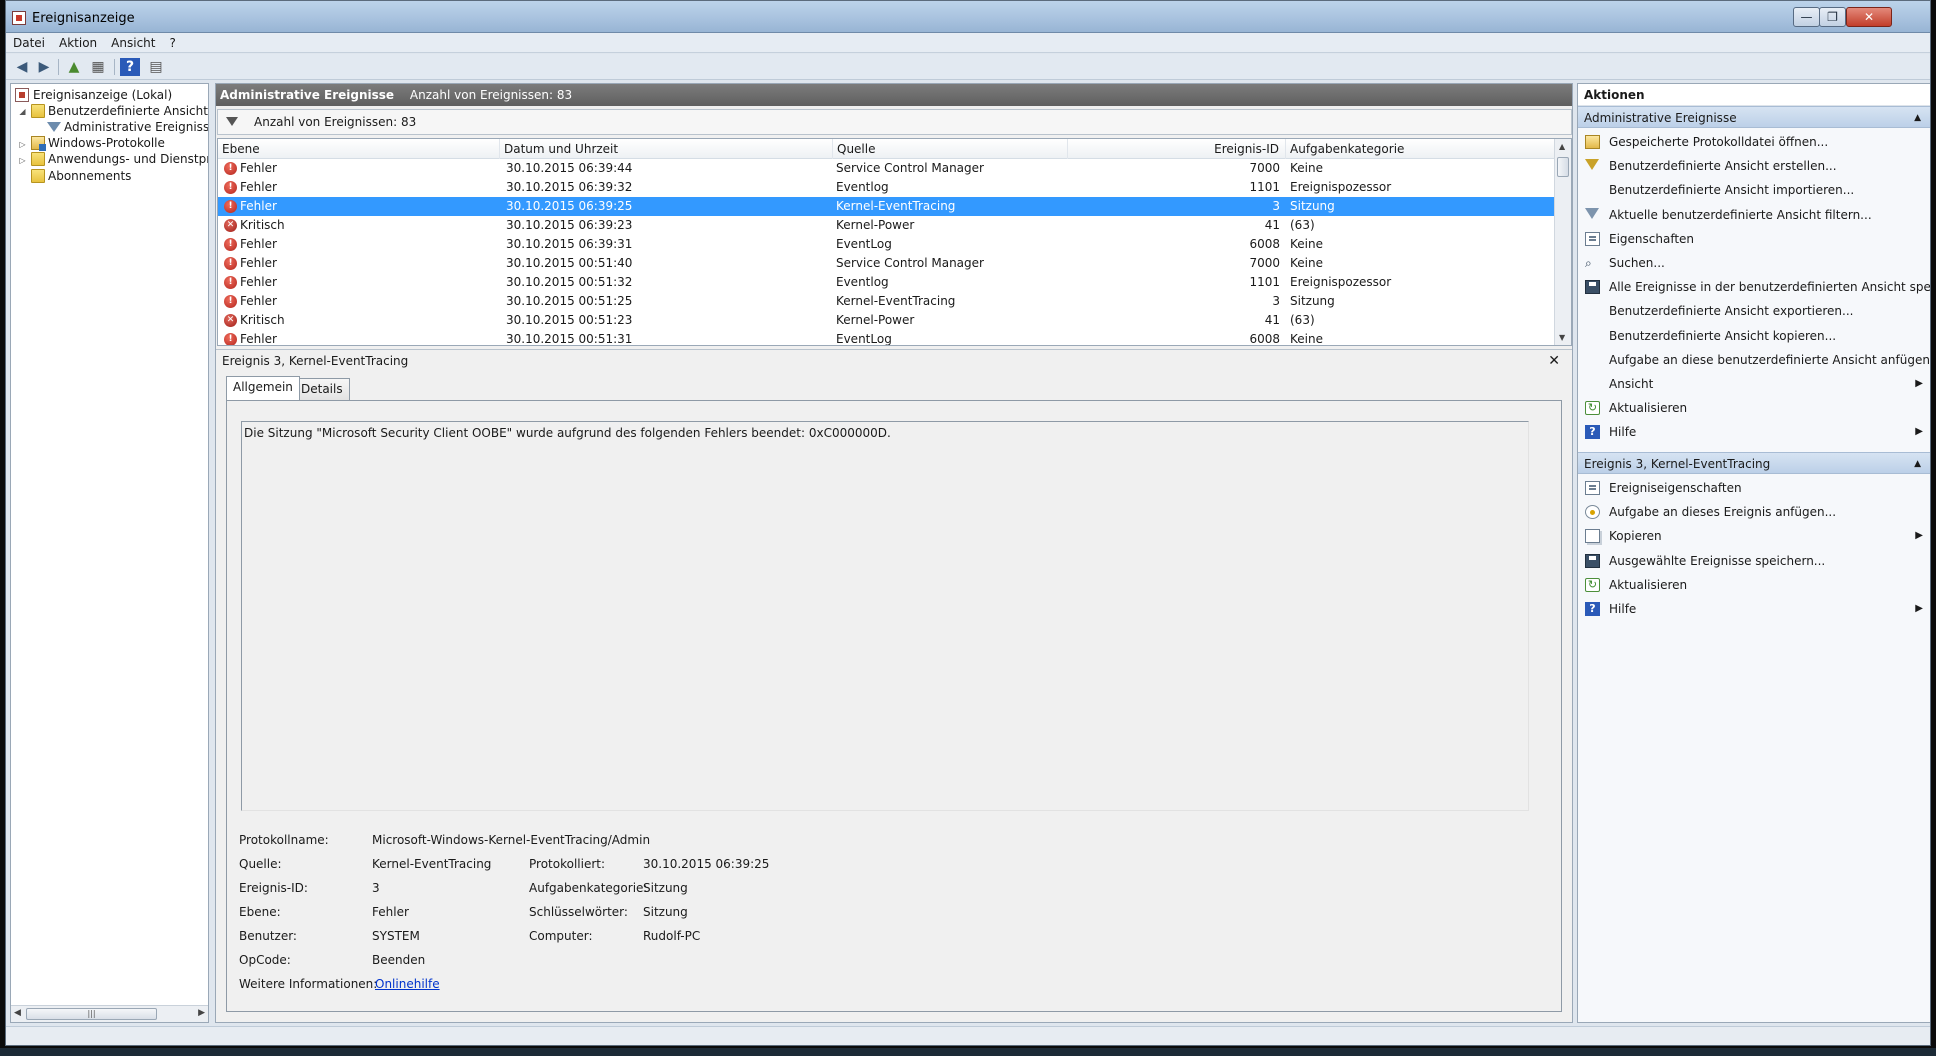 This screenshot has width=1936, height=1056. I want to click on scroll-right-arrow-icon: ▶, so click(201, 1013).